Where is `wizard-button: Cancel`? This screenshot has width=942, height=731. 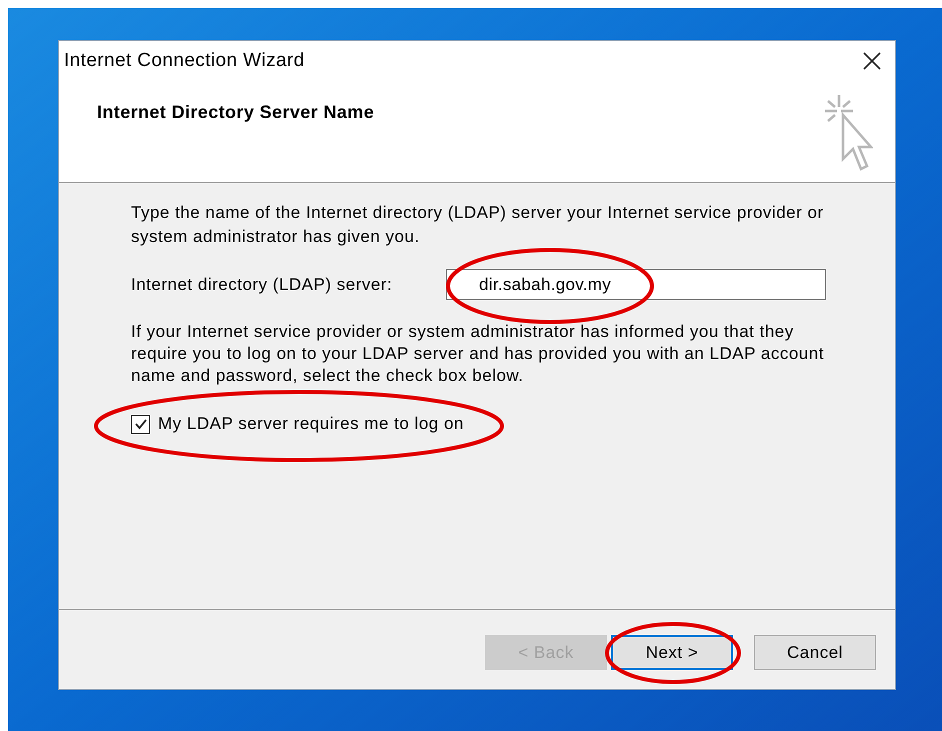
wizard-button: Cancel is located at coordinates (815, 652).